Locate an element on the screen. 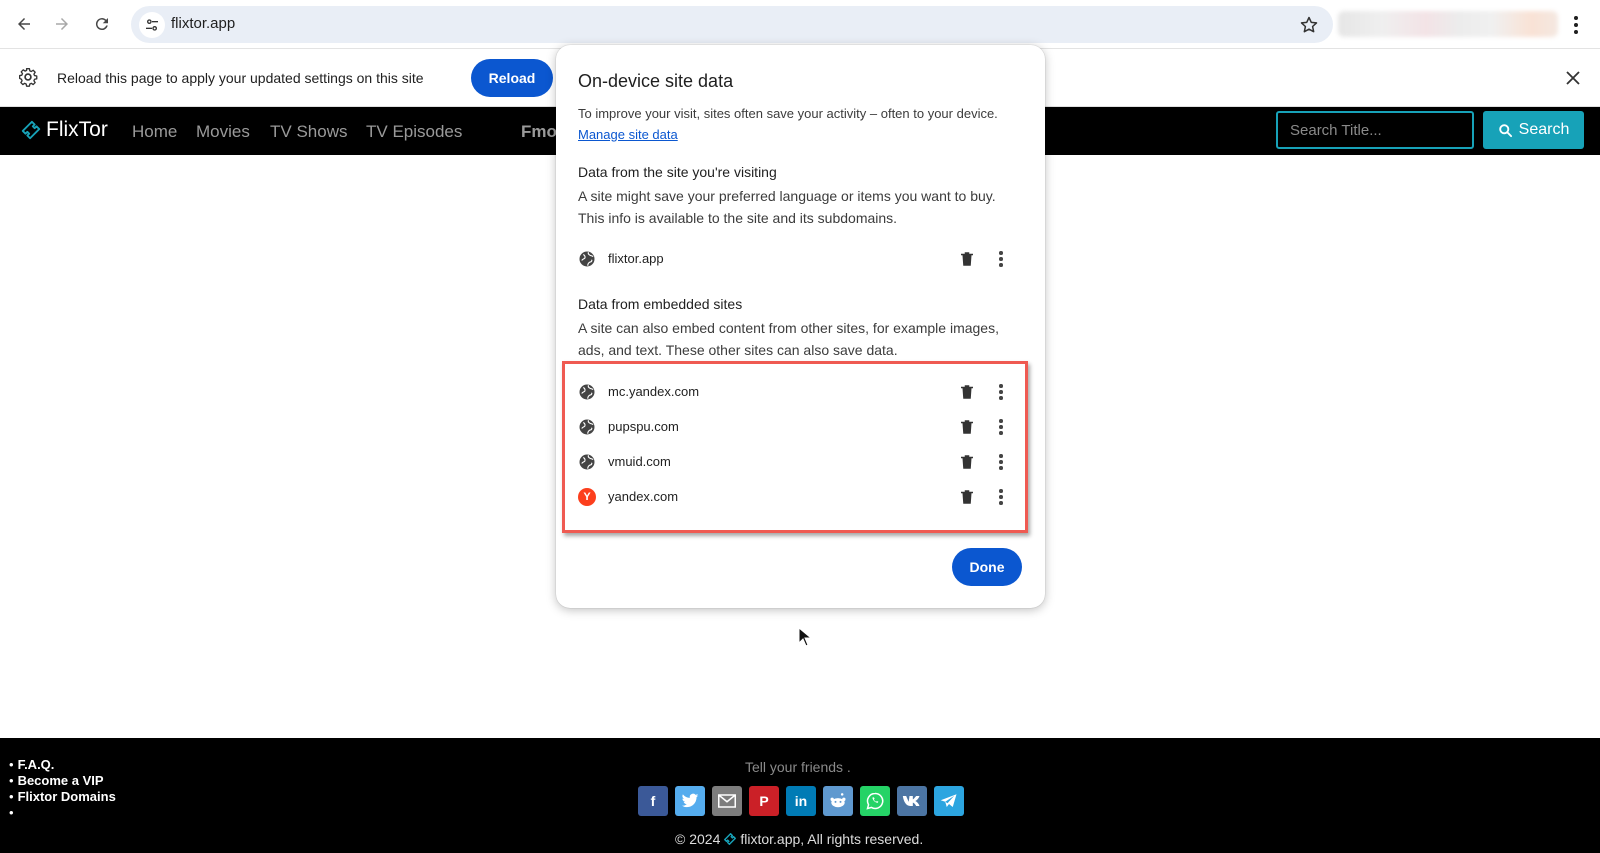  forward-button is located at coordinates (62, 24).